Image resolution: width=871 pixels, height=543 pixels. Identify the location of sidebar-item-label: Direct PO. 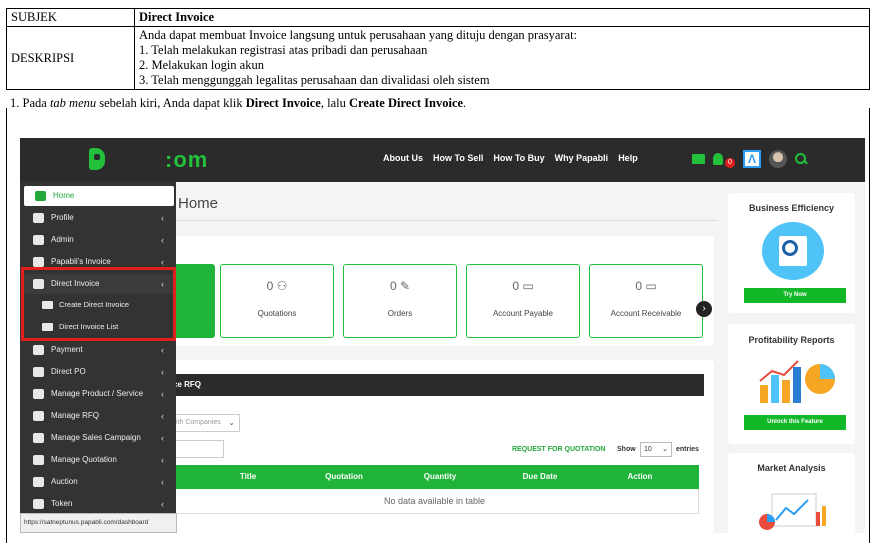
(68, 371).